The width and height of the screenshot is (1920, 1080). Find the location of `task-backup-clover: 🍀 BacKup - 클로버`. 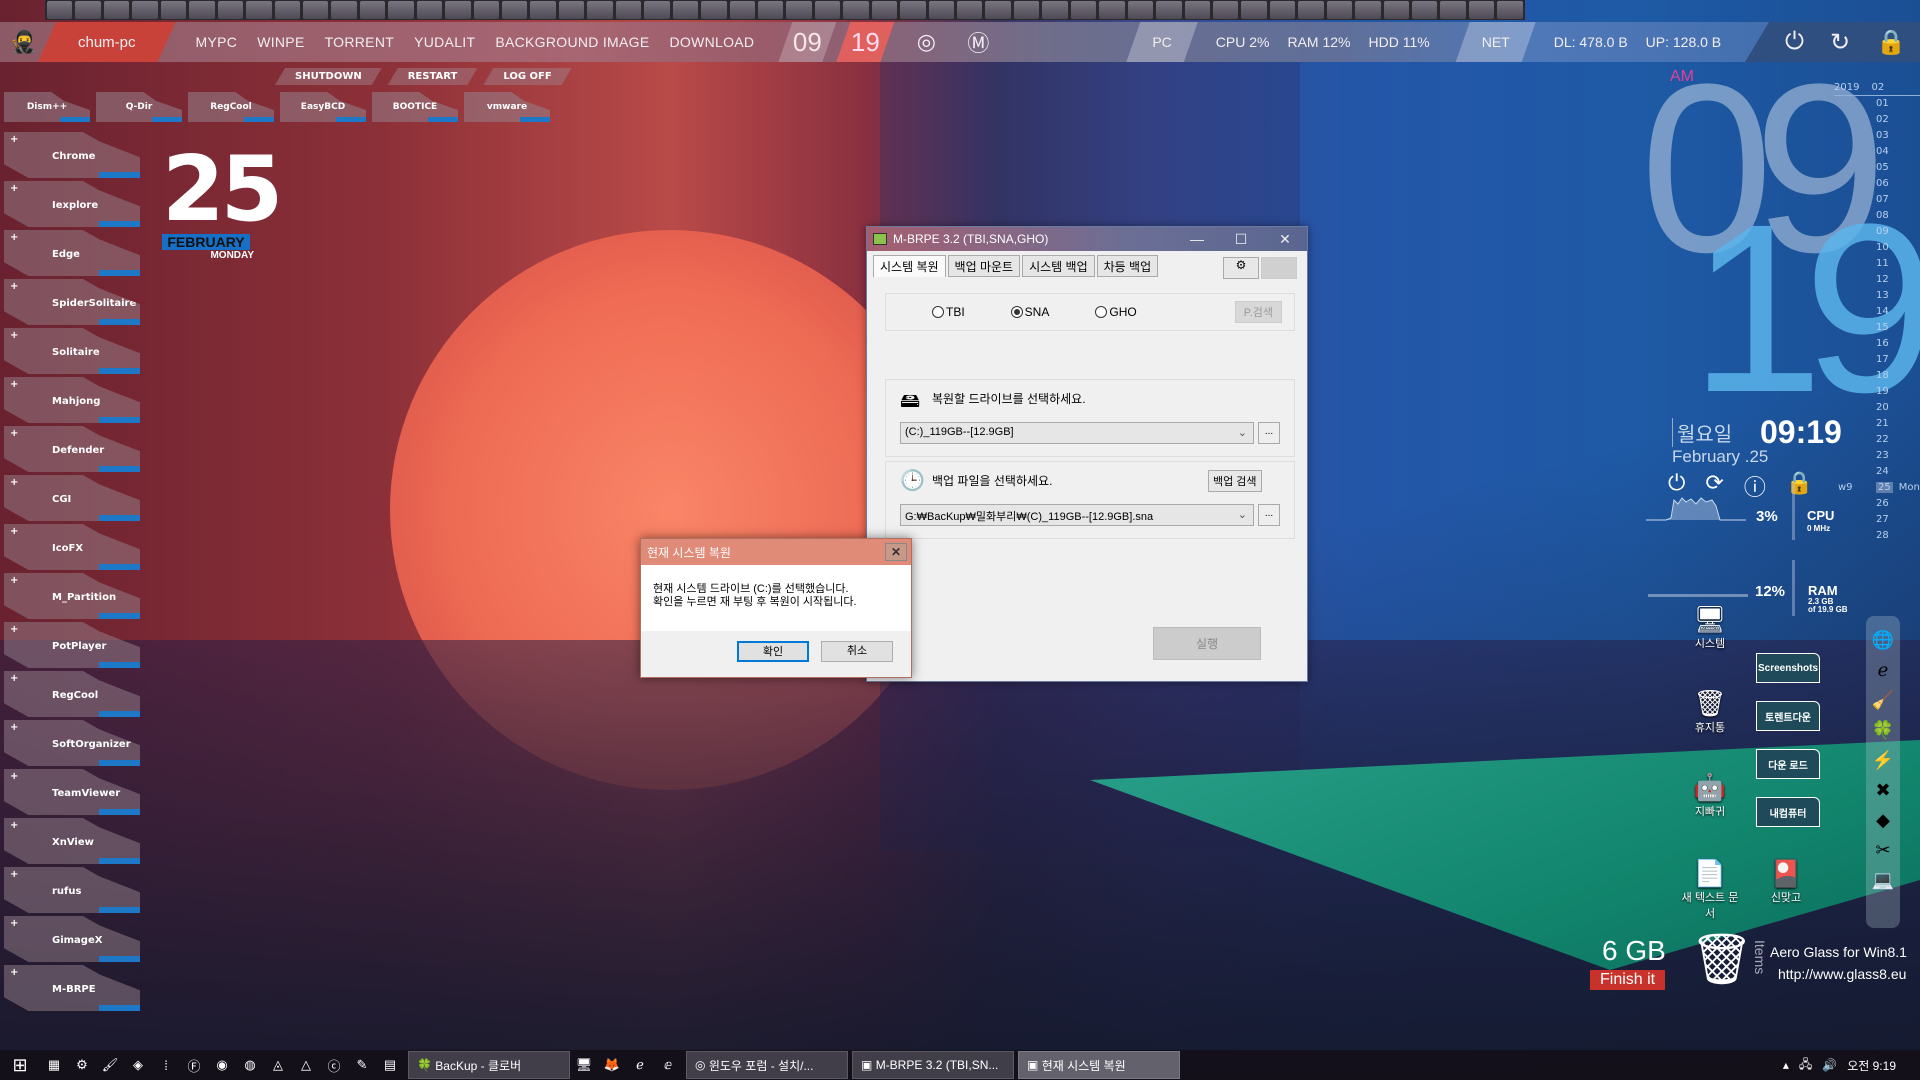

task-backup-clover: 🍀 BacKup - 클로버 is located at coordinates (489, 1065).